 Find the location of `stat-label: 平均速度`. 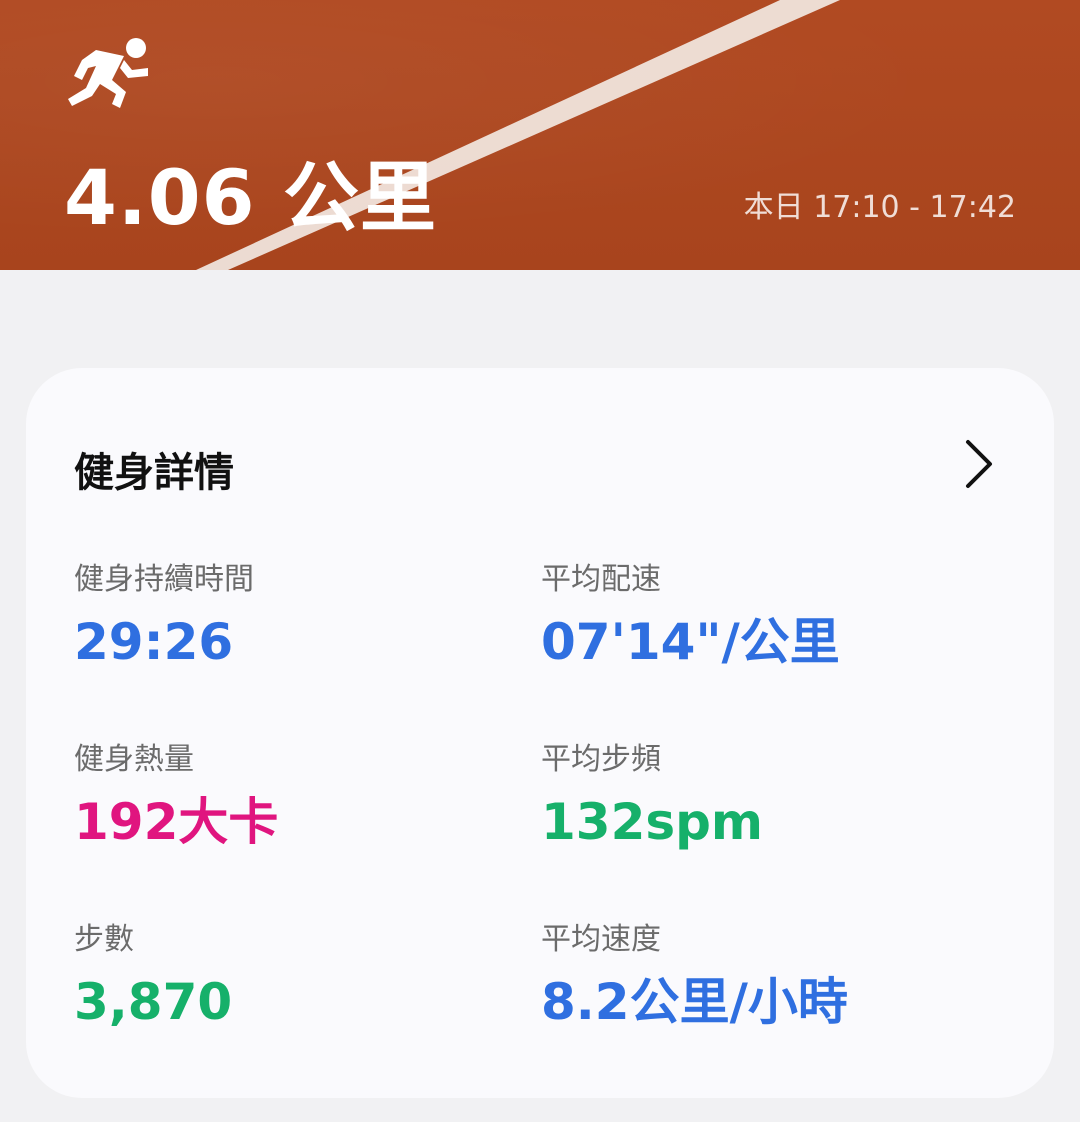

stat-label: 平均速度 is located at coordinates (601, 939).